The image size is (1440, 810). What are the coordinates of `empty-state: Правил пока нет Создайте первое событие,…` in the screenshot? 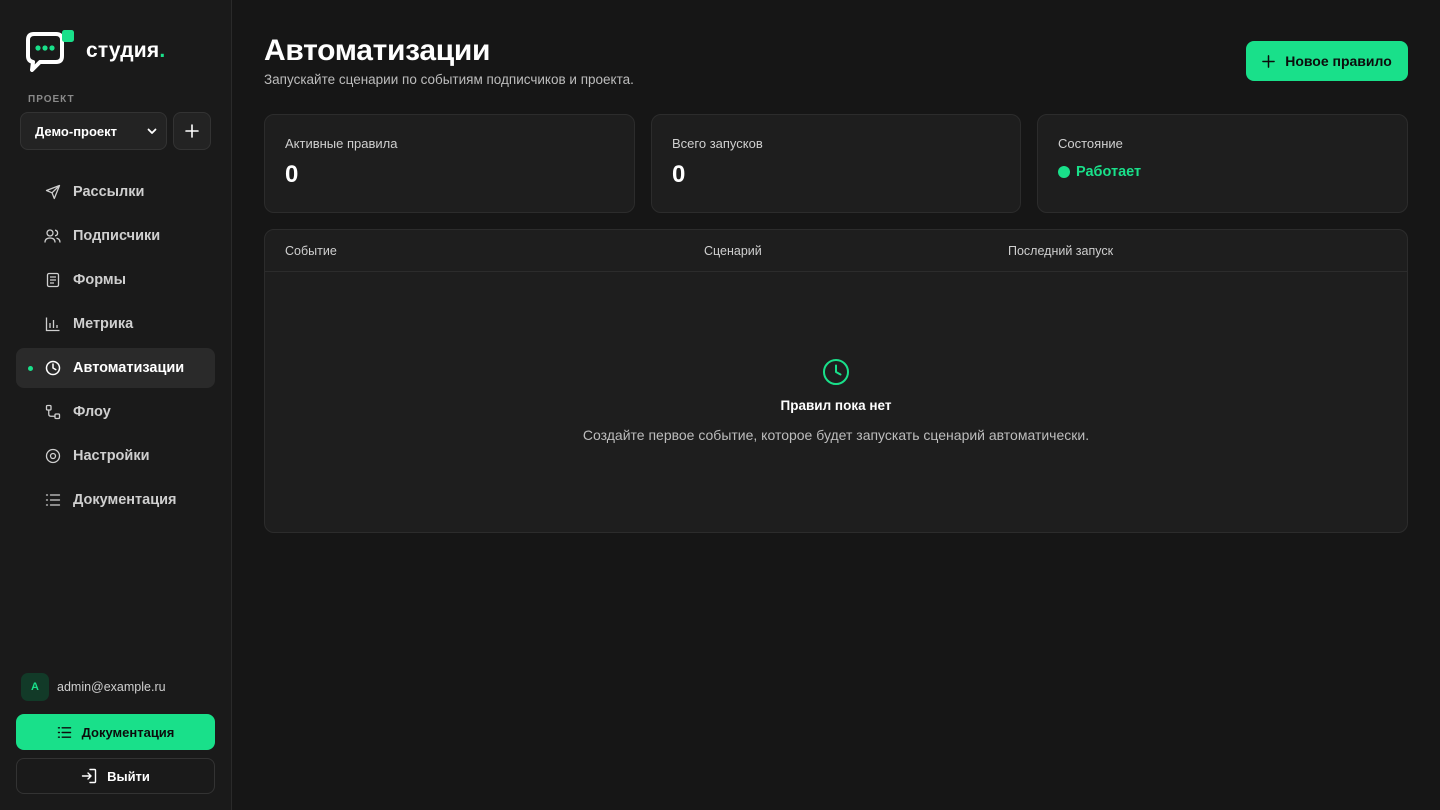 It's located at (836, 400).